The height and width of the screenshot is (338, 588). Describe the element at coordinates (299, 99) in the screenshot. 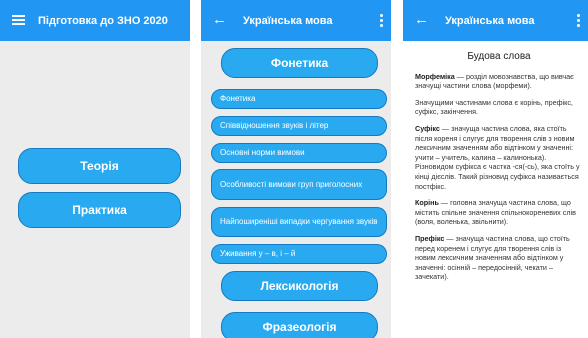

I see `topic-item: Фонетика` at that location.